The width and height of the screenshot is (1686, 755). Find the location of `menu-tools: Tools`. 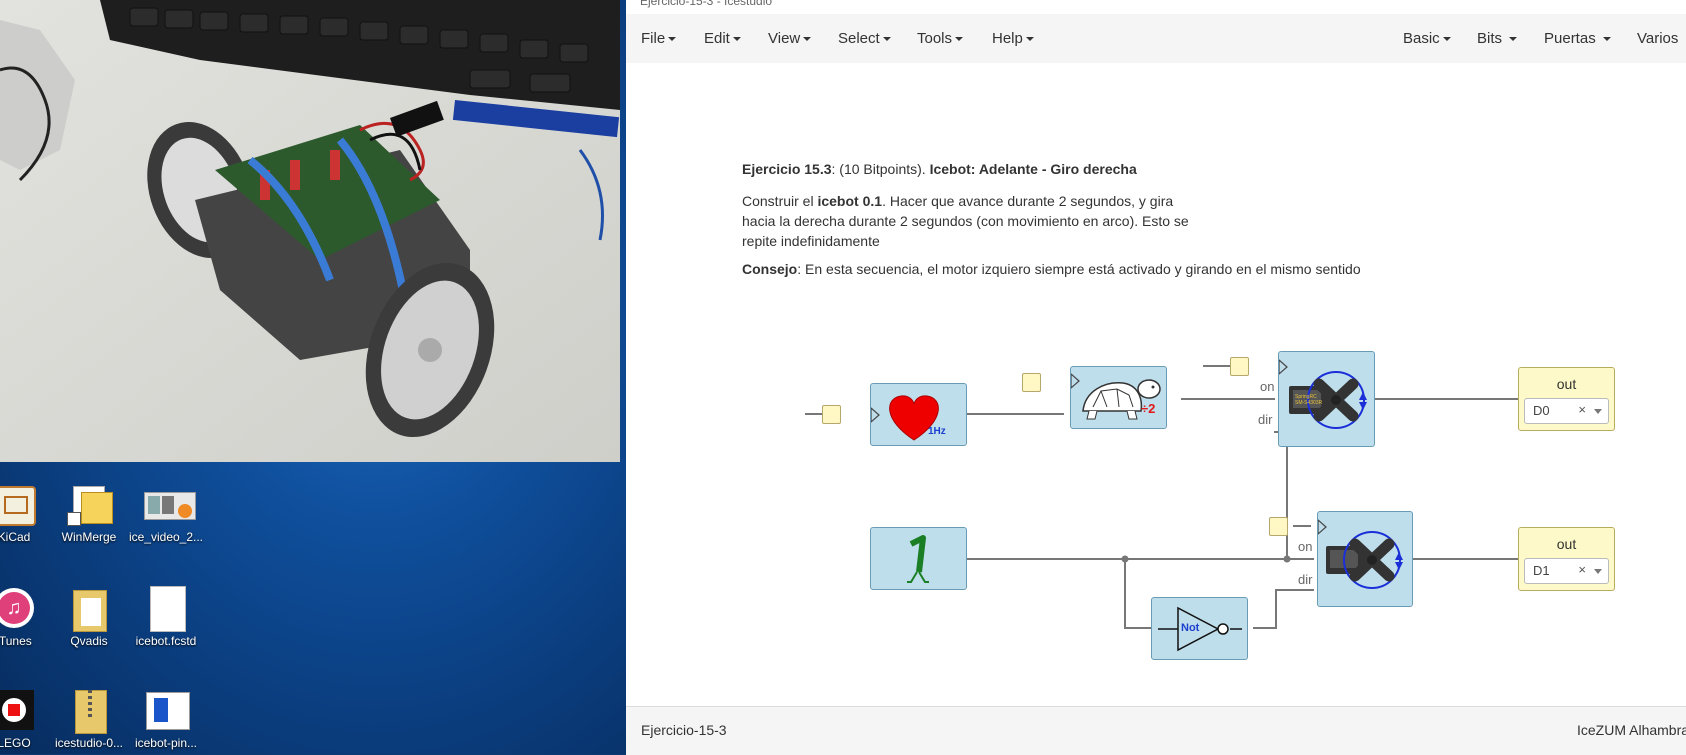

menu-tools: Tools is located at coordinates (940, 38).